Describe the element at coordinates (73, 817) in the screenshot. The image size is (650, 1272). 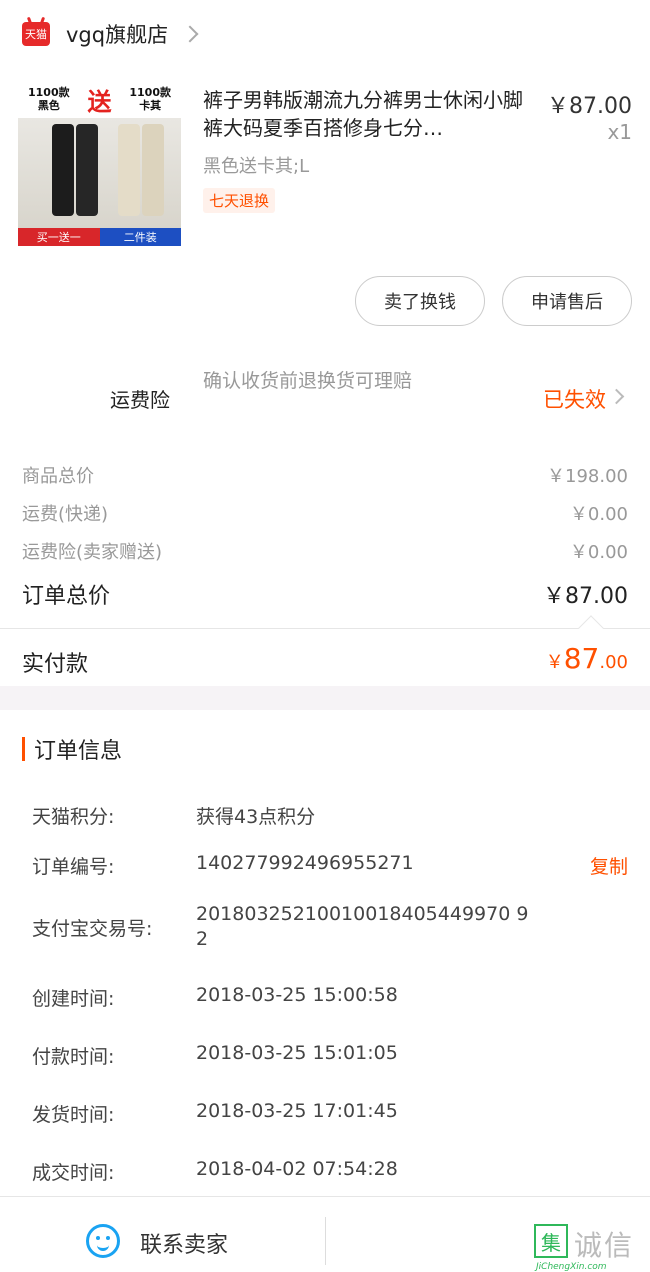
I see `points-label: 天猫积分:` at that location.